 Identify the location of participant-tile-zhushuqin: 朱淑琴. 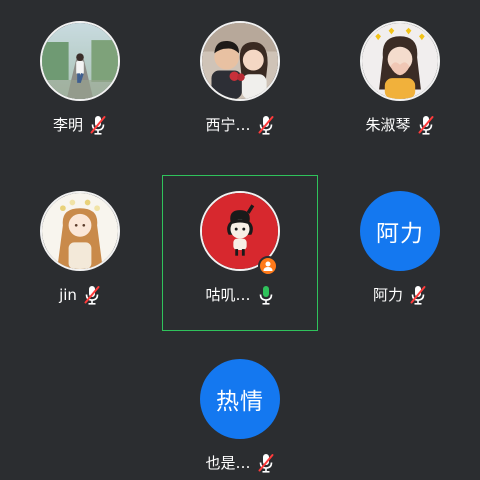
(400, 80).